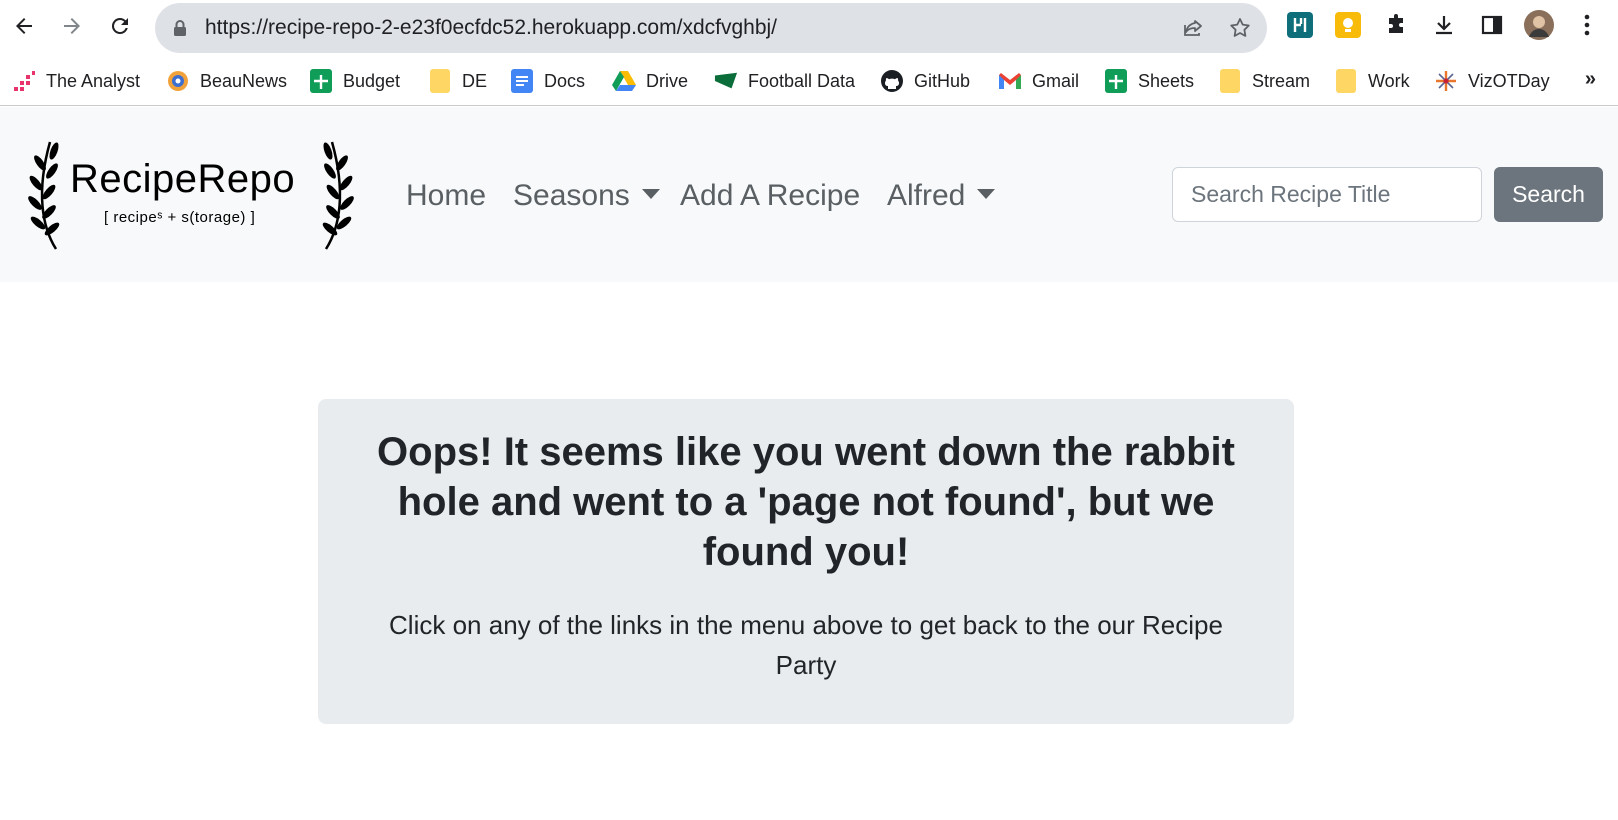 The image size is (1618, 820). What do you see at coordinates (726, 81) in the screenshot?
I see `football-data-icon` at bounding box center [726, 81].